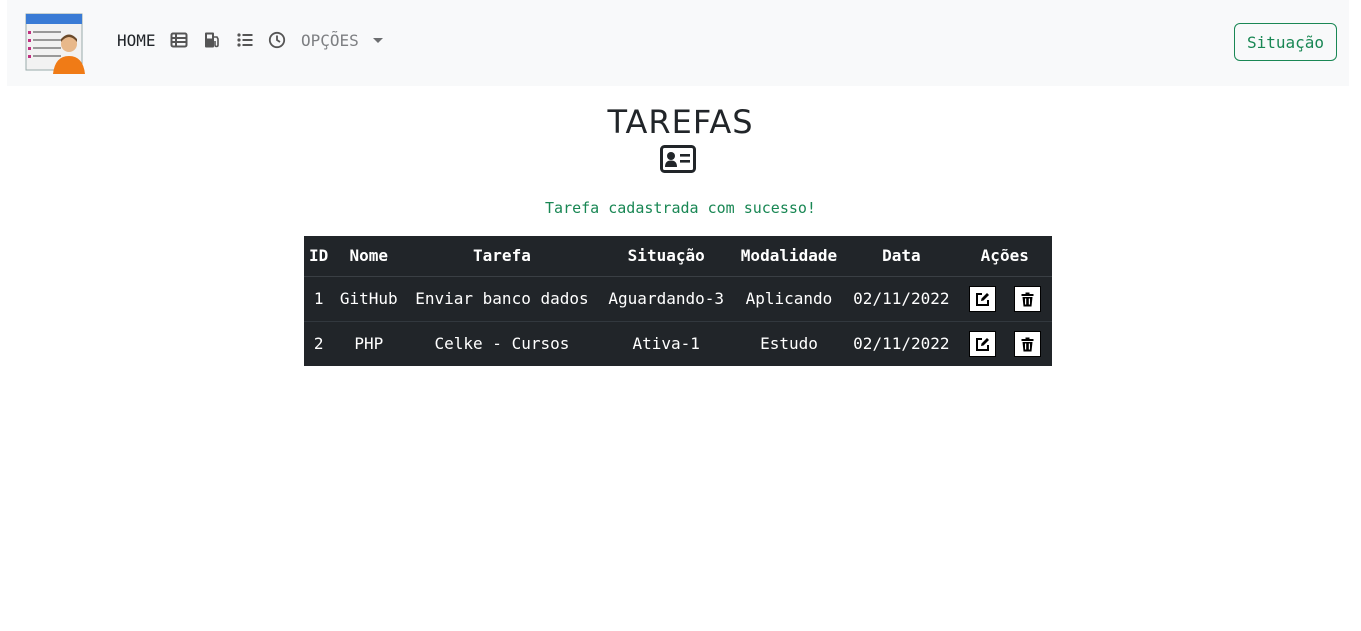 This screenshot has width=1361, height=631. What do you see at coordinates (502, 256) in the screenshot?
I see `column-header-tarefa: Tarefa` at bounding box center [502, 256].